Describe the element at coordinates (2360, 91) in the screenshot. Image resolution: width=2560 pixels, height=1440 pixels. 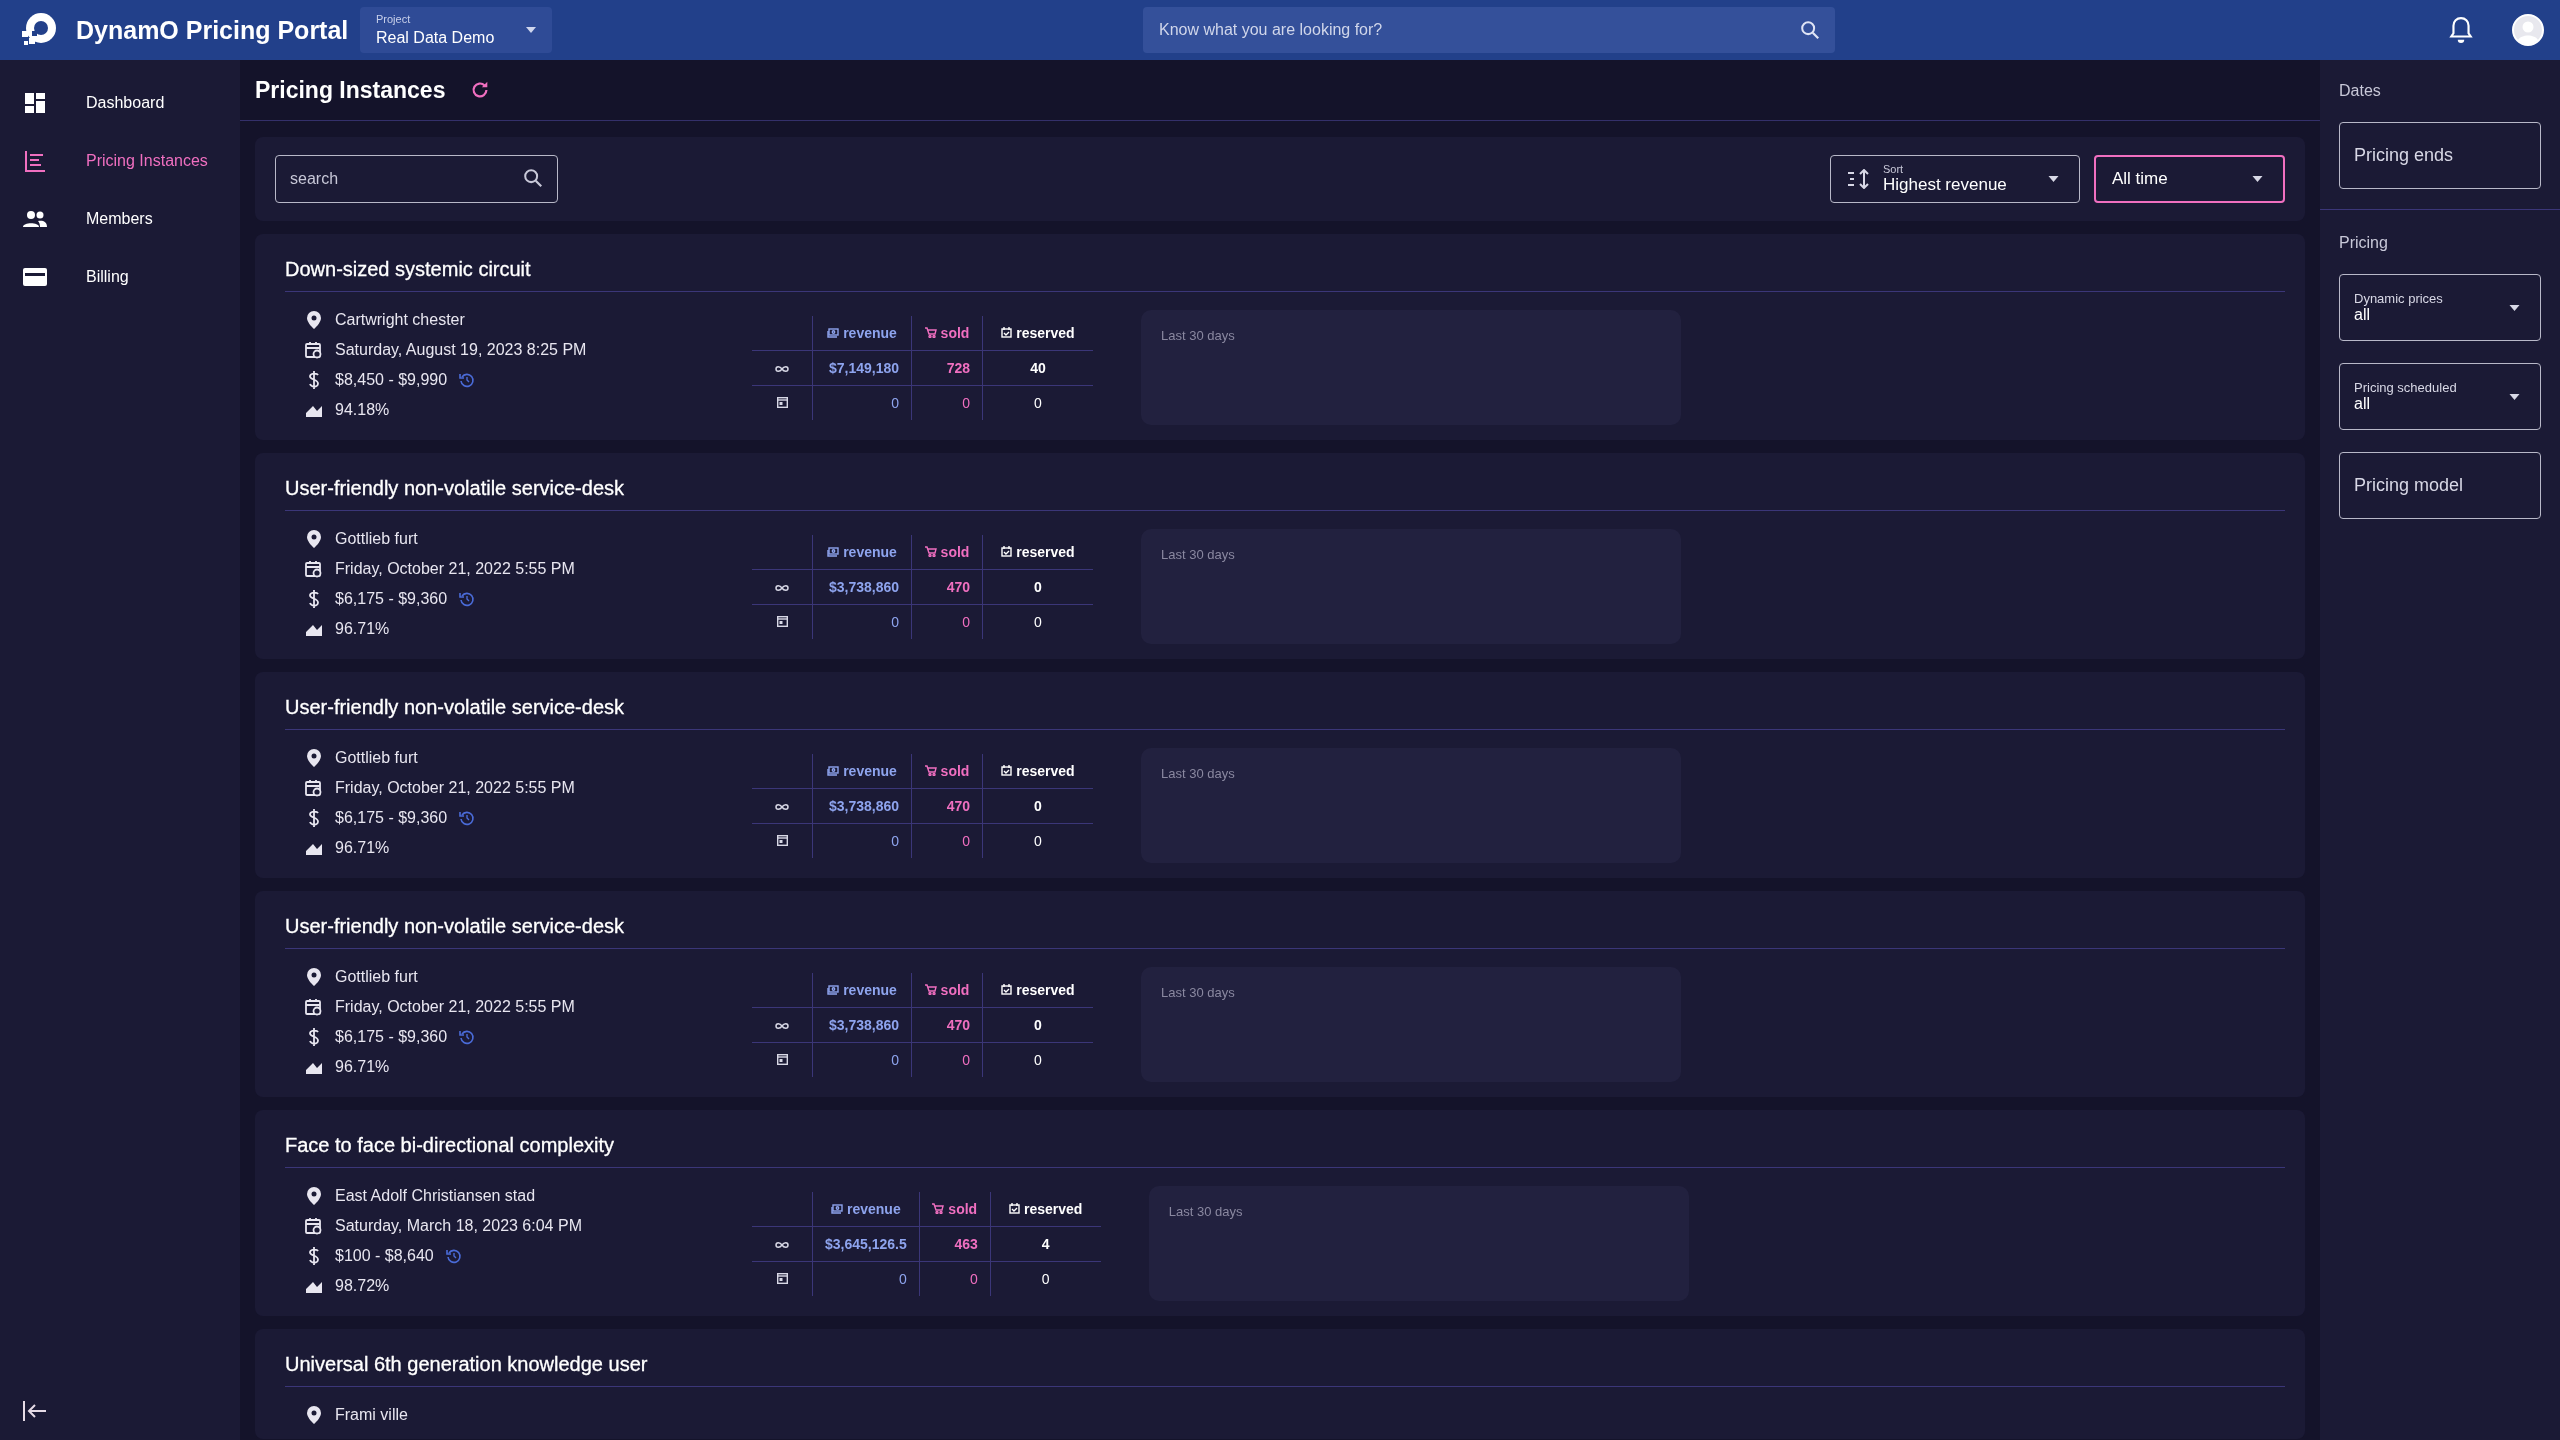
I see `section-title: Dates` at that location.